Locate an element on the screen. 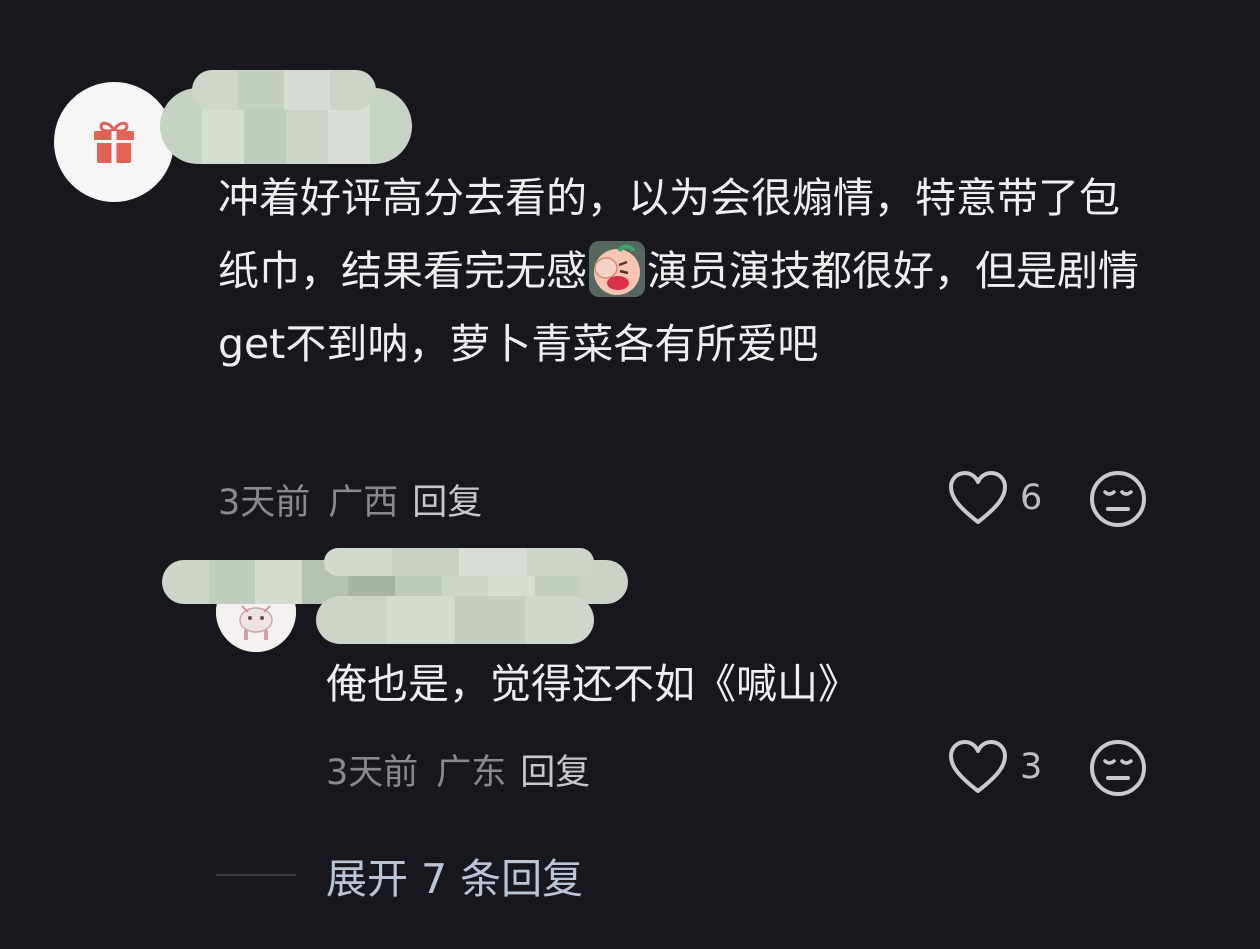 This screenshot has width=1260, height=949. reply-like-button: 3 is located at coordinates (995, 767).